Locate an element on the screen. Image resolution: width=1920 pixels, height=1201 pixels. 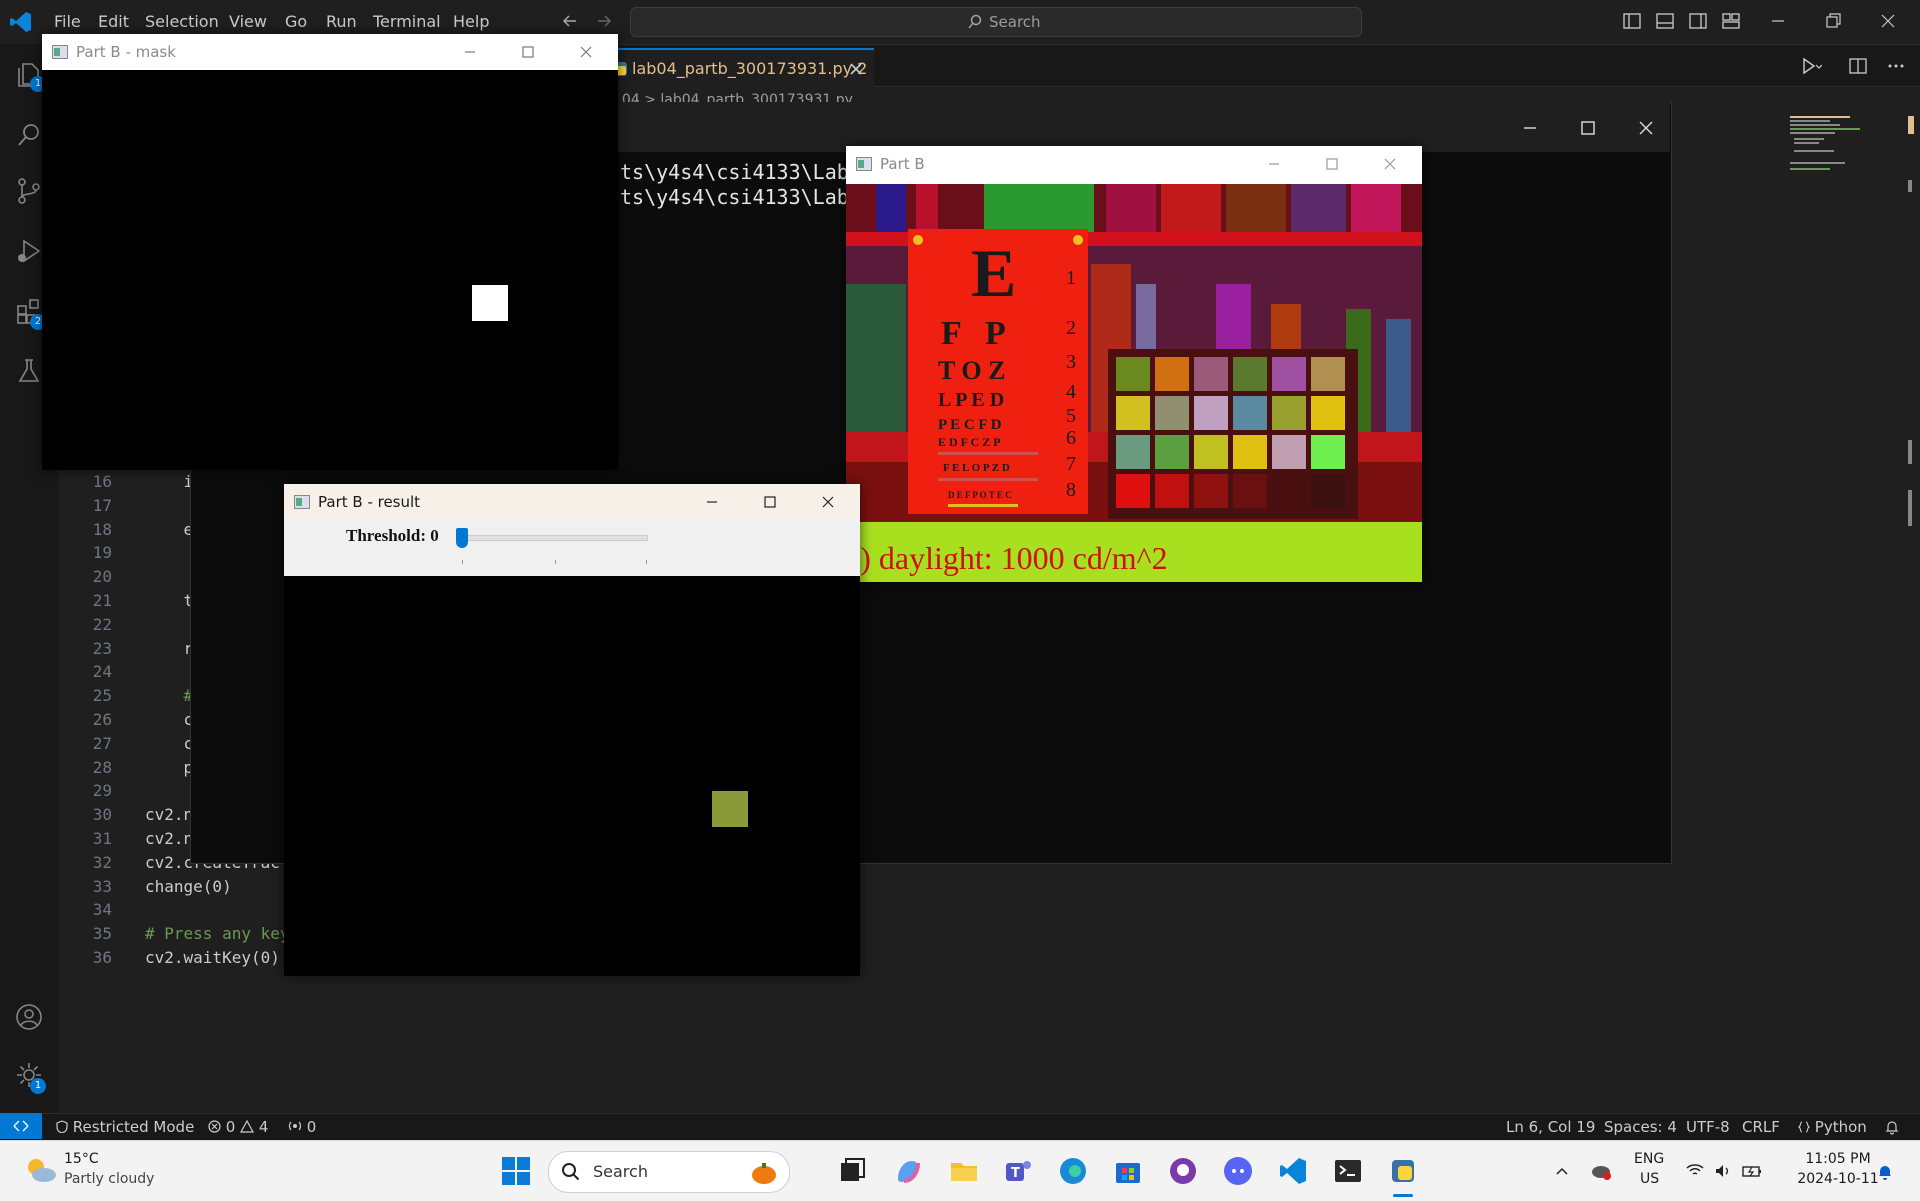
threshold-slider-thumb is located at coordinates (462, 538).